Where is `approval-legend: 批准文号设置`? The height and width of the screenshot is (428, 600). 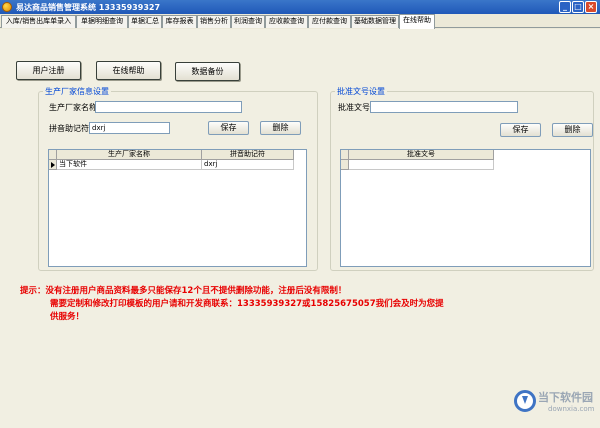
approval-legend: 批准文号设置 is located at coordinates (361, 91).